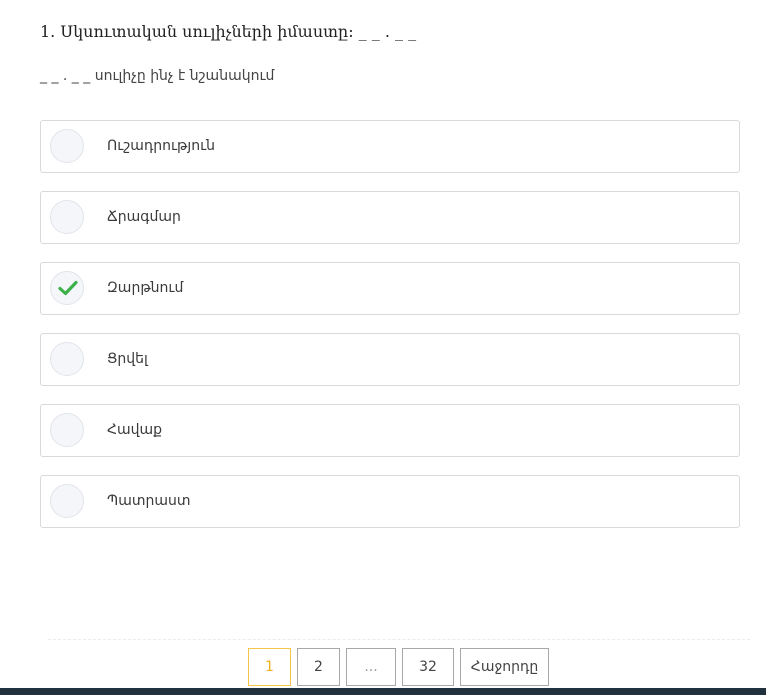 Image resolution: width=766 pixels, height=695 pixels. What do you see at coordinates (135, 430) in the screenshot?
I see `option-label: Հավաք` at bounding box center [135, 430].